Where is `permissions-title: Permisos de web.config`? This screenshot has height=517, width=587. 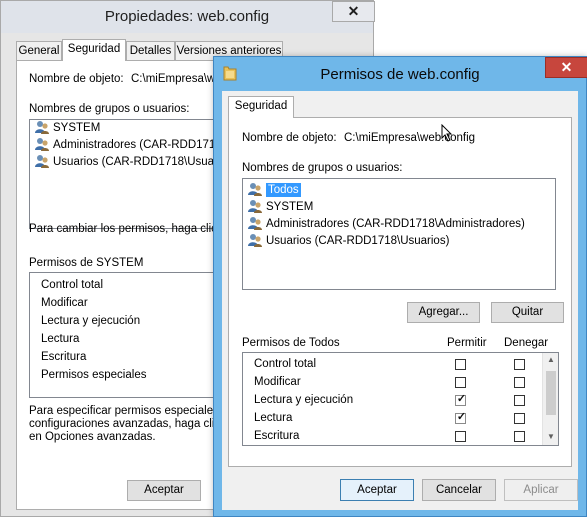 permissions-title: Permisos de web.config is located at coordinates (400, 74).